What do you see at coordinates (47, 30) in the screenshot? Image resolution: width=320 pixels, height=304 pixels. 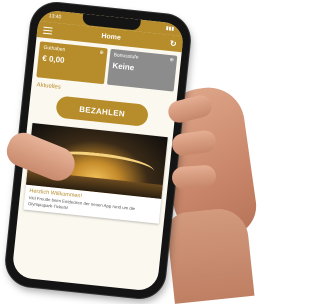 I see `hamburger-menu-icon` at bounding box center [47, 30].